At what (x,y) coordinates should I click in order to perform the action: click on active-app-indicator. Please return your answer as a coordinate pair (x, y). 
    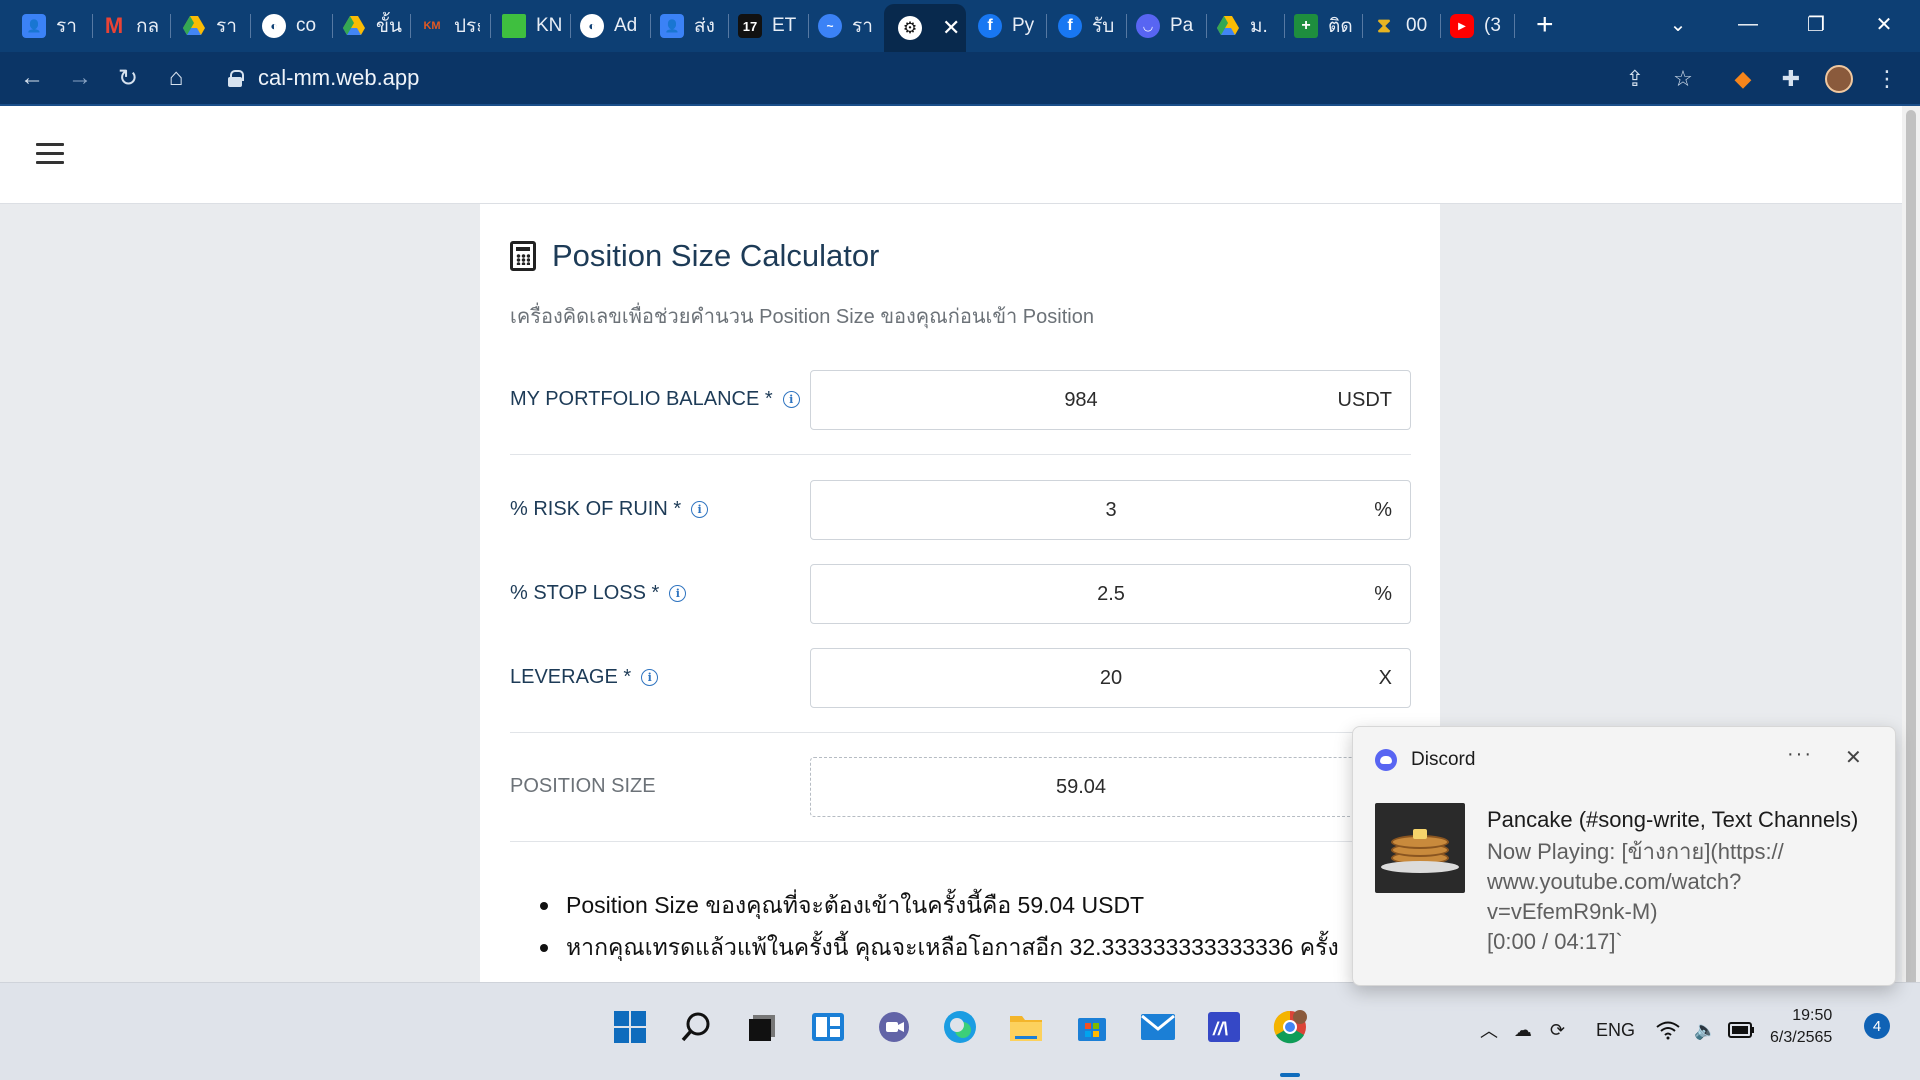
    Looking at the image, I should click on (1290, 1075).